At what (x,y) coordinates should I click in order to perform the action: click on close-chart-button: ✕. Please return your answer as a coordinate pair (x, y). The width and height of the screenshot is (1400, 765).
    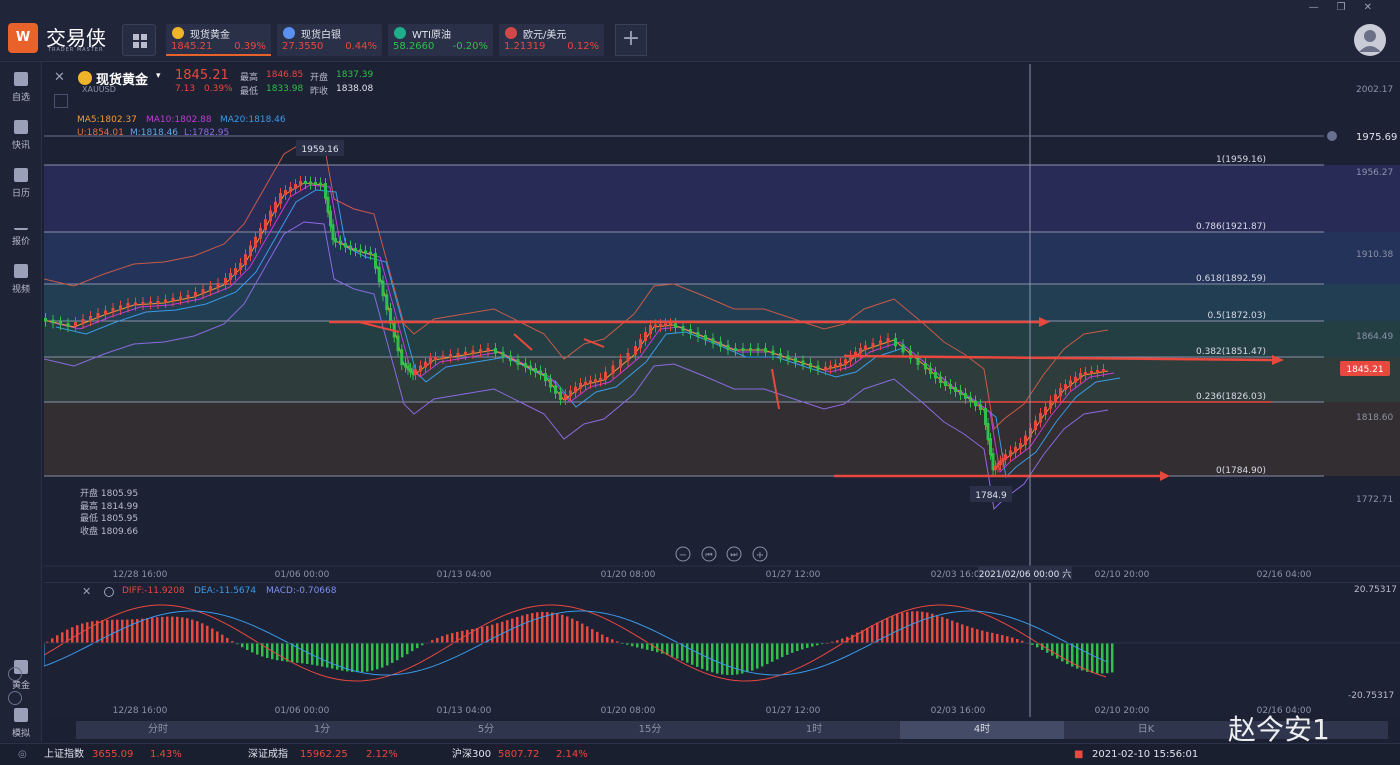
    Looking at the image, I should click on (59, 77).